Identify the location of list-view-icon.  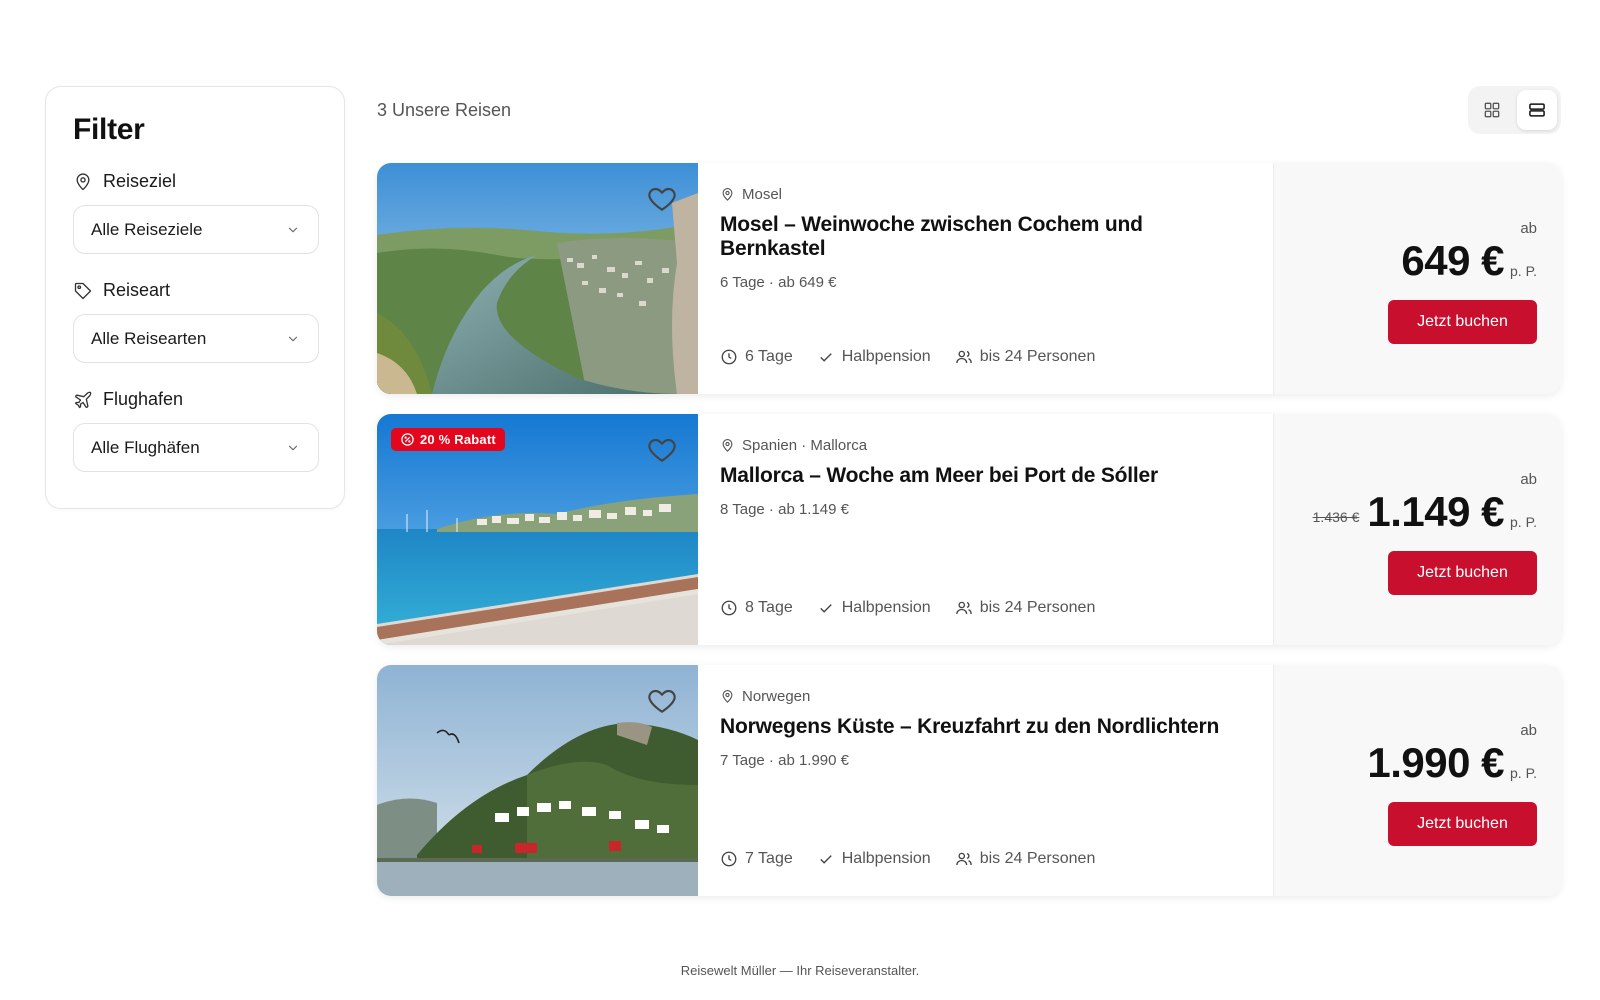
(1537, 110).